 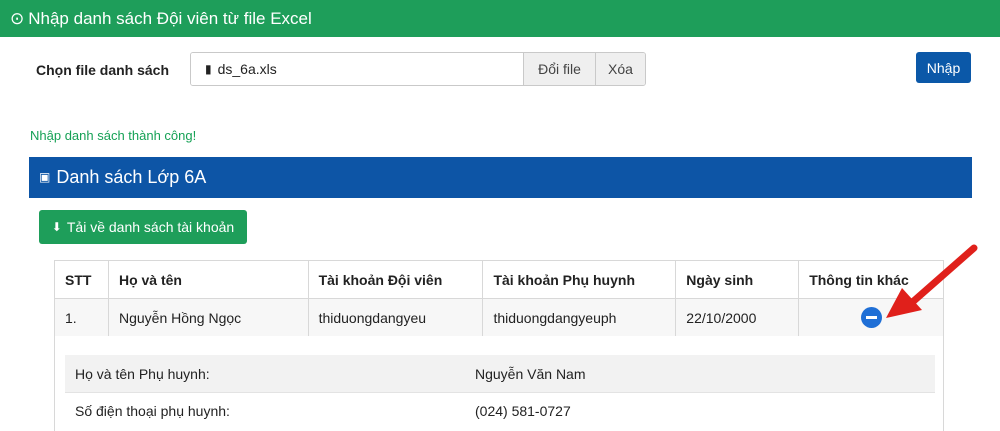 What do you see at coordinates (943, 67) in the screenshot?
I see `import-button: Nhập` at bounding box center [943, 67].